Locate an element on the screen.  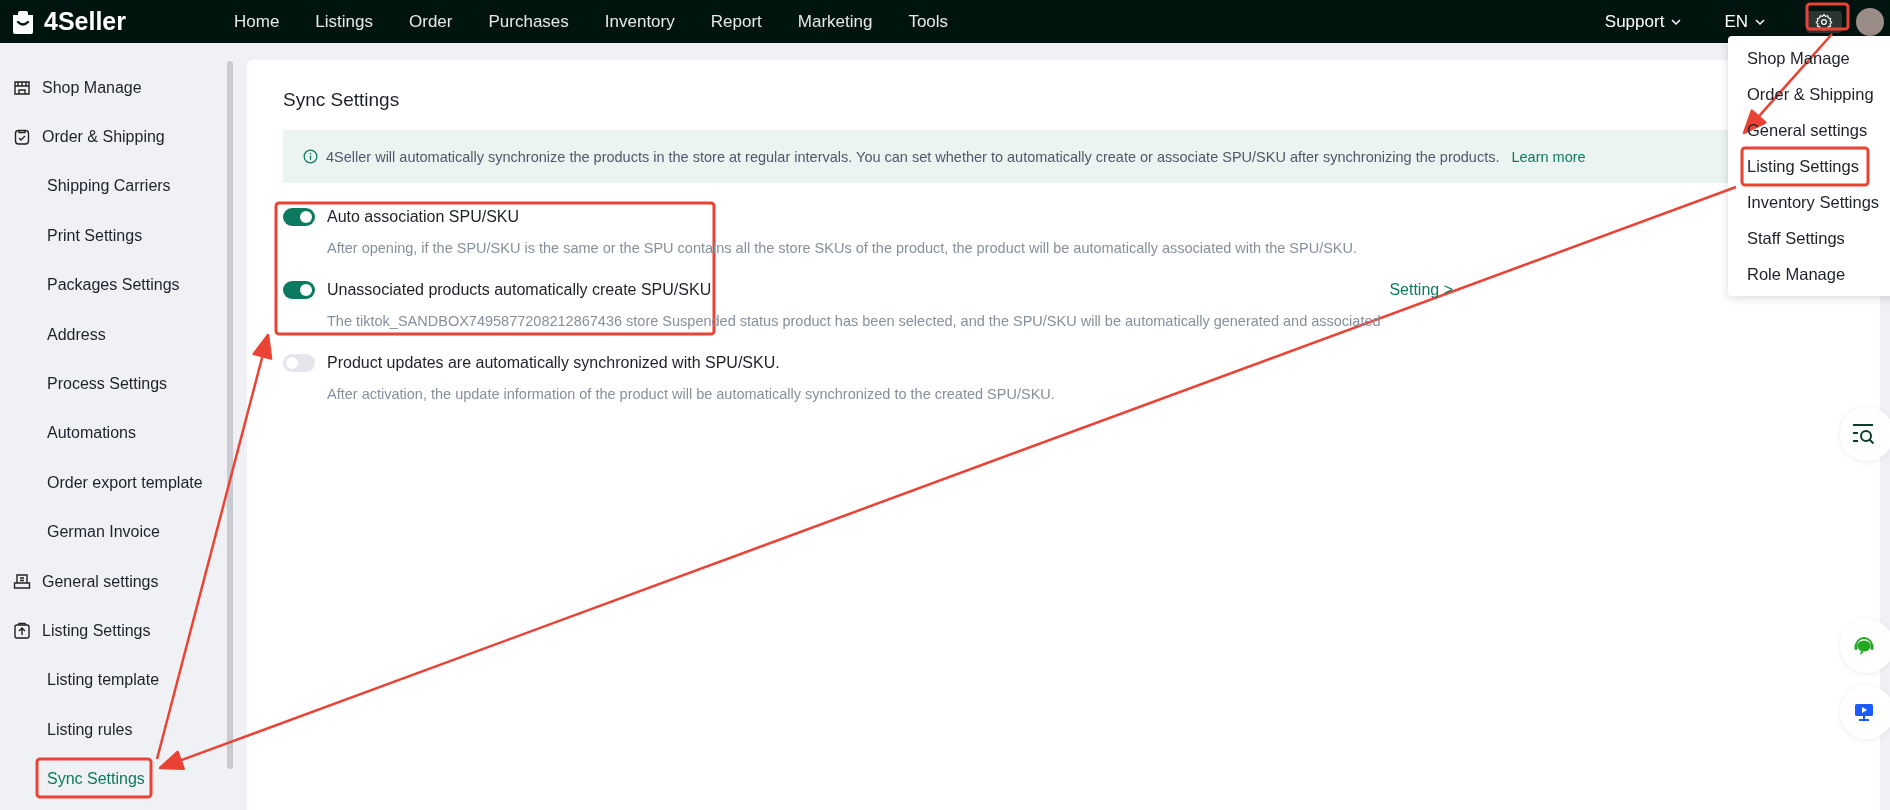
nav-link: Home is located at coordinates (257, 21).